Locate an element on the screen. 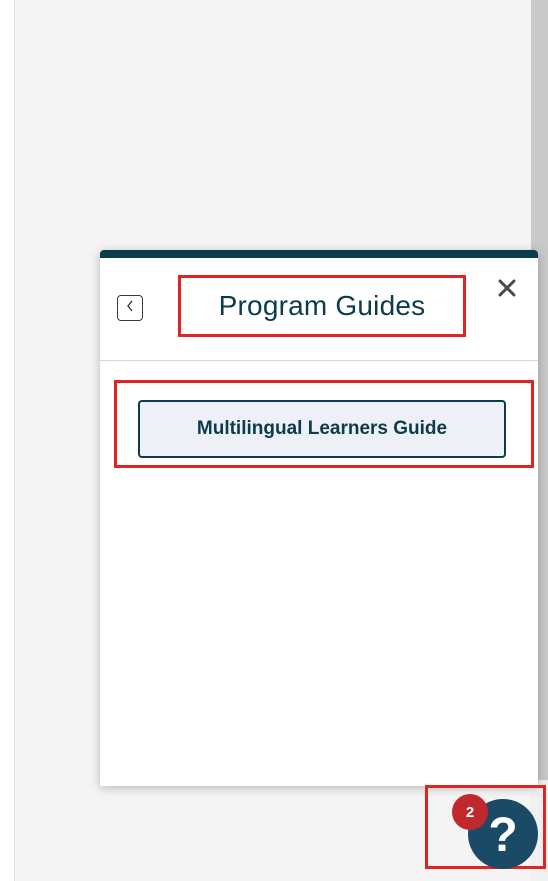  back-button is located at coordinates (130, 308).